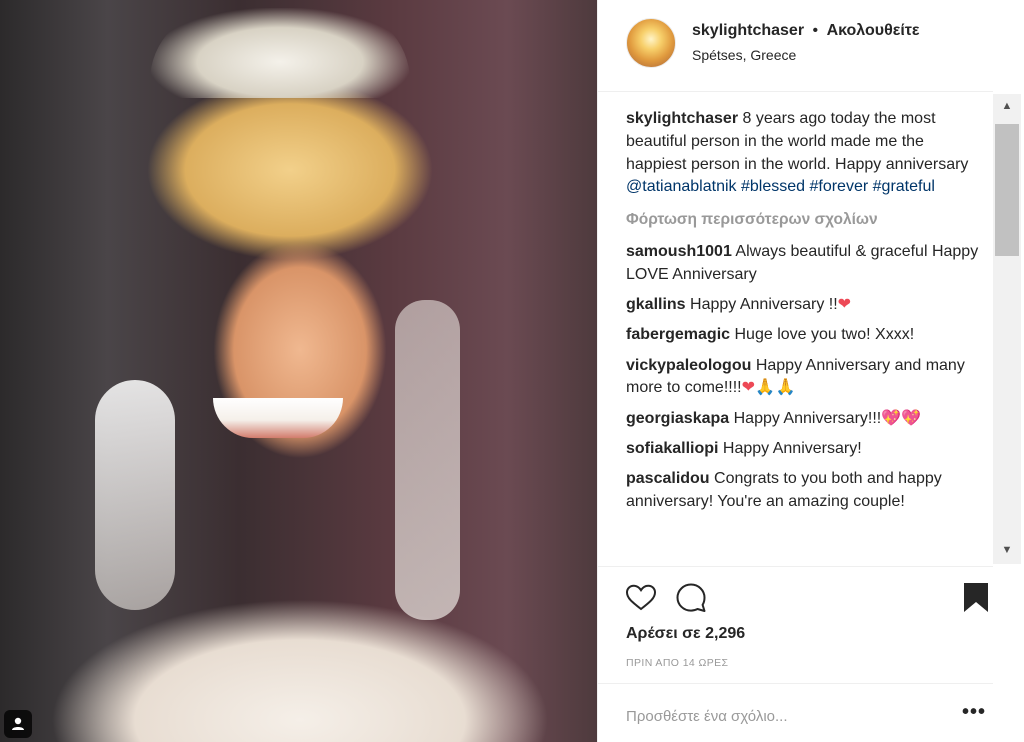 This screenshot has width=1024, height=742. What do you see at coordinates (795, 596) in the screenshot?
I see `post-actions` at bounding box center [795, 596].